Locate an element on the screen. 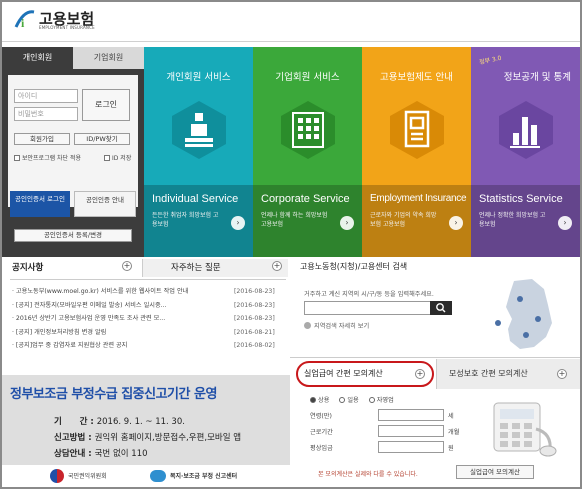 The image size is (582, 489). id-input: 아이디 is located at coordinates (46, 96).